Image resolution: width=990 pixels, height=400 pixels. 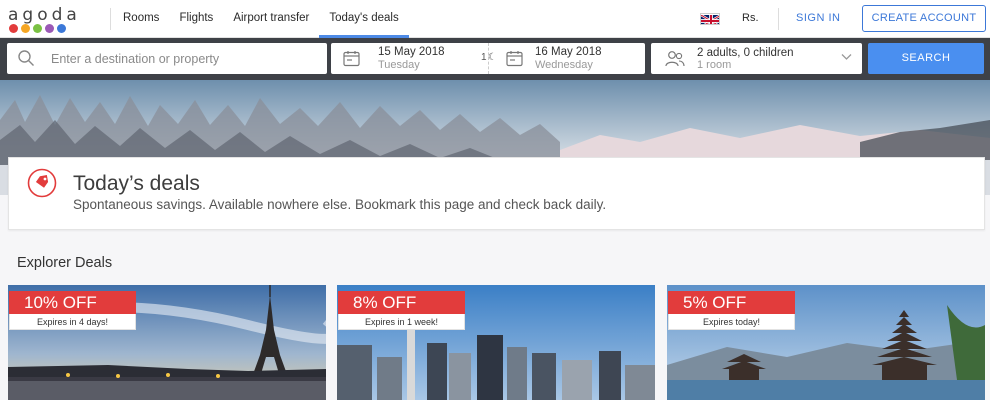 I want to click on discount-badge: 8% OFF Expires in 1 week!, so click(x=401, y=310).